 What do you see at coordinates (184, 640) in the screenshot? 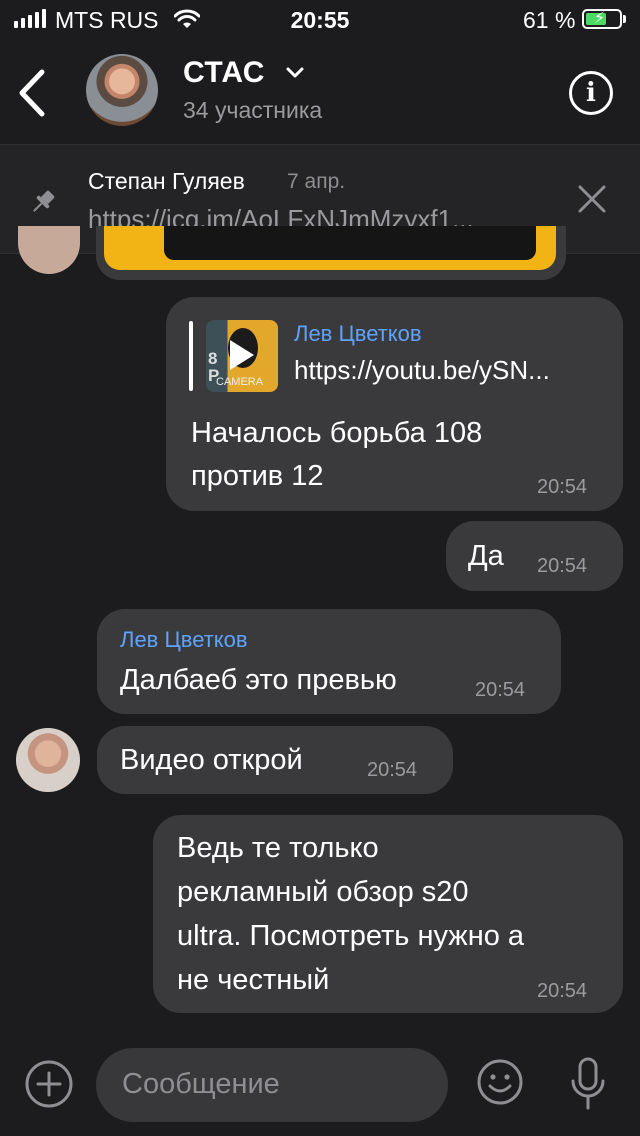
I see `message-author: Лев Цветков` at bounding box center [184, 640].